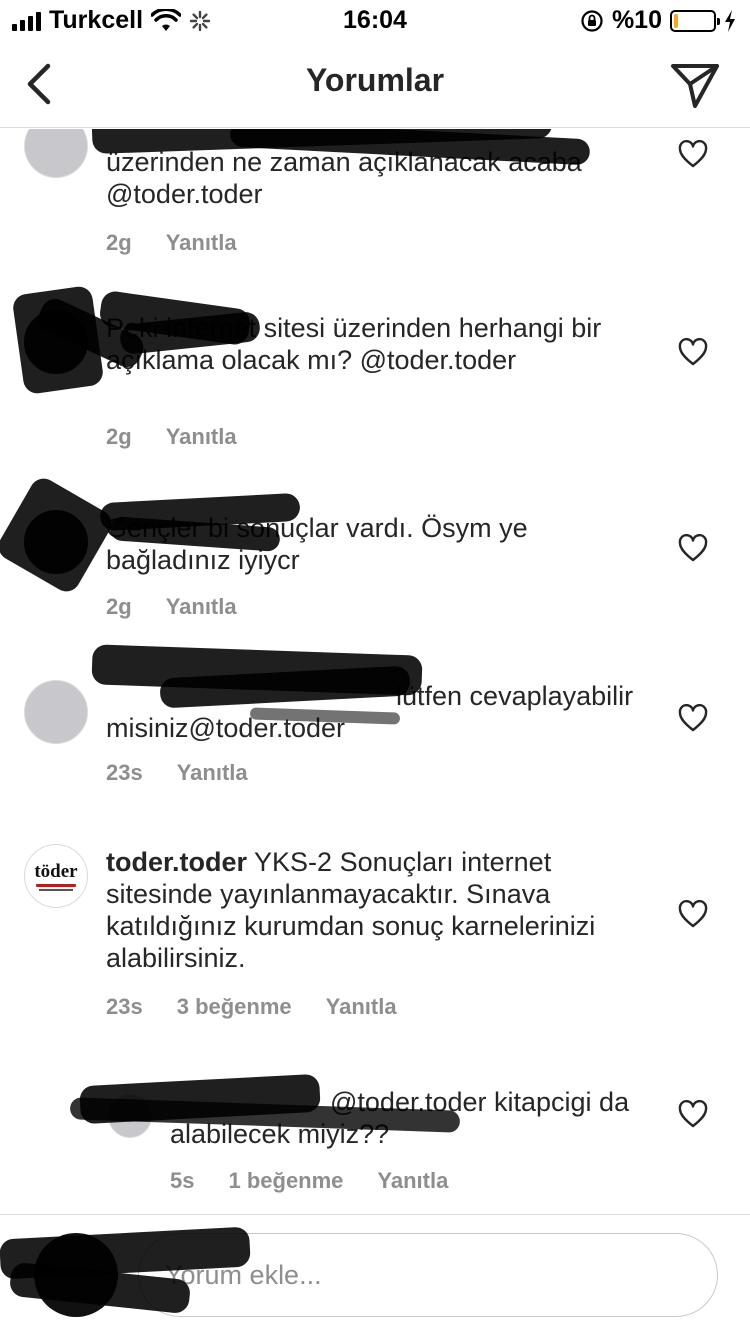 This screenshot has width=750, height=1334. What do you see at coordinates (58, 535) in the screenshot?
I see `redaction-mark` at bounding box center [58, 535].